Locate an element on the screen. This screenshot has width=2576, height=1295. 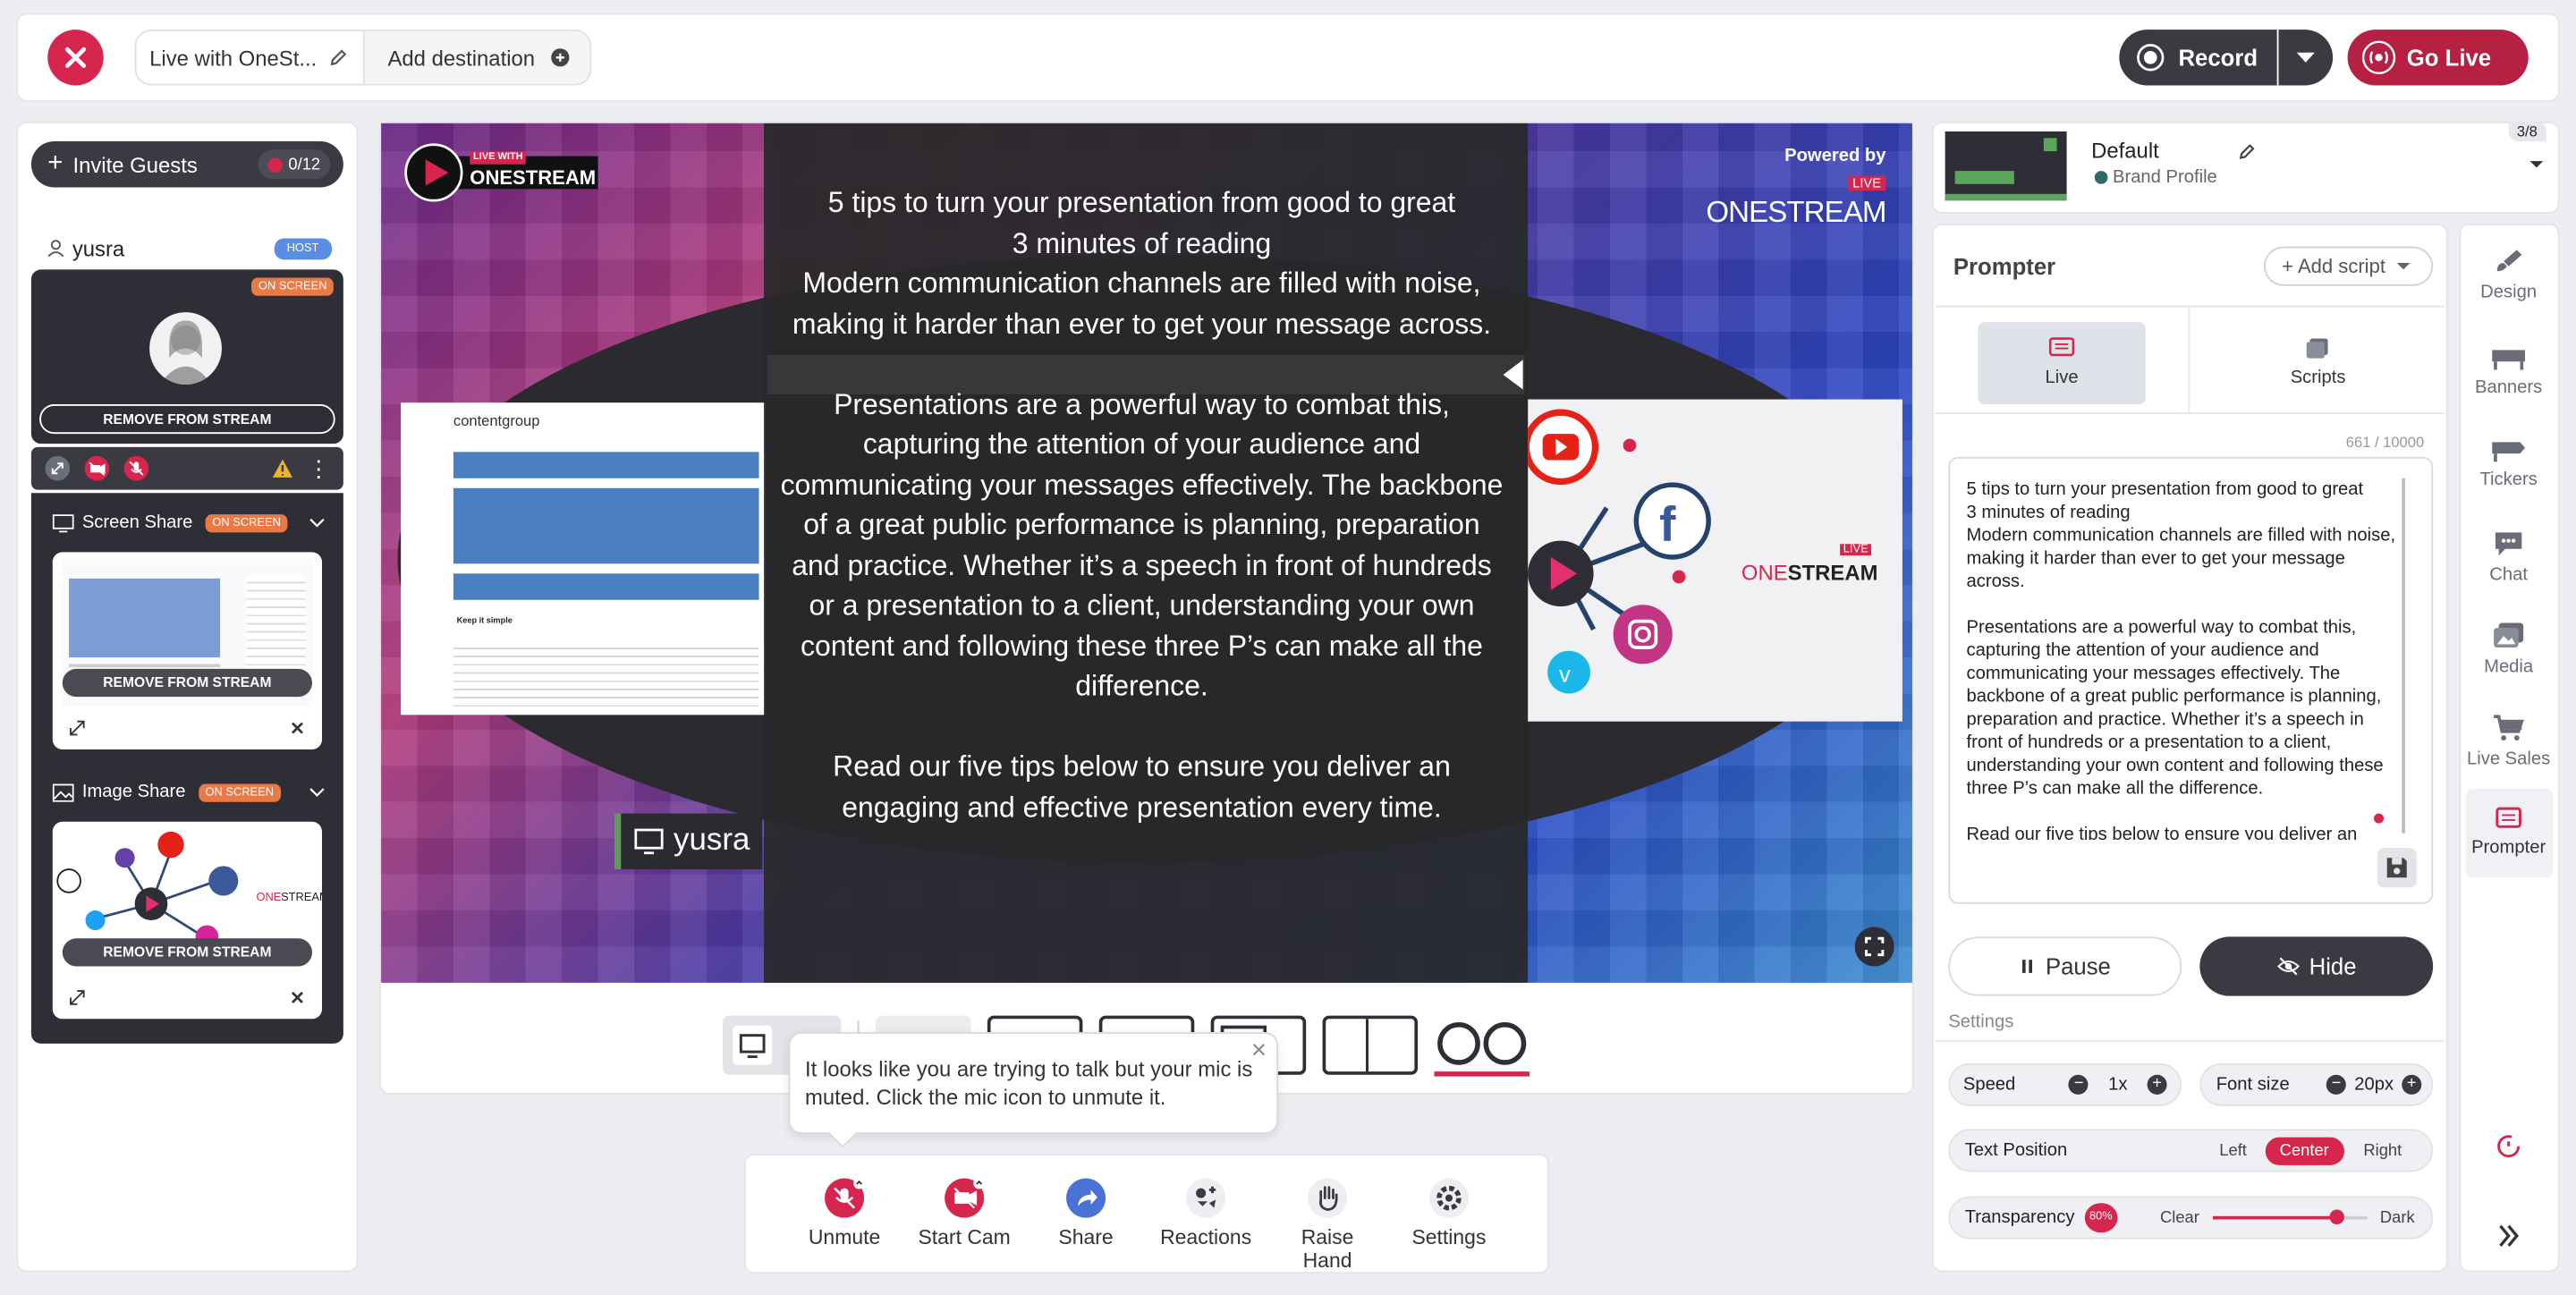
add-destination-label: Add destination is located at coordinates (461, 58).